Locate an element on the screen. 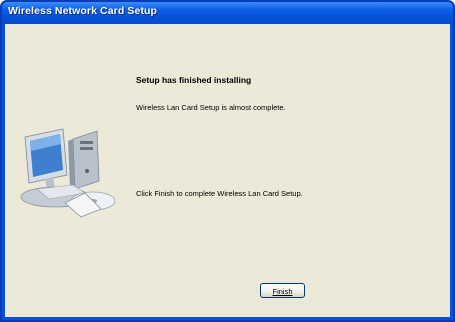  setup-heading: Setup has finished installing is located at coordinates (194, 80).